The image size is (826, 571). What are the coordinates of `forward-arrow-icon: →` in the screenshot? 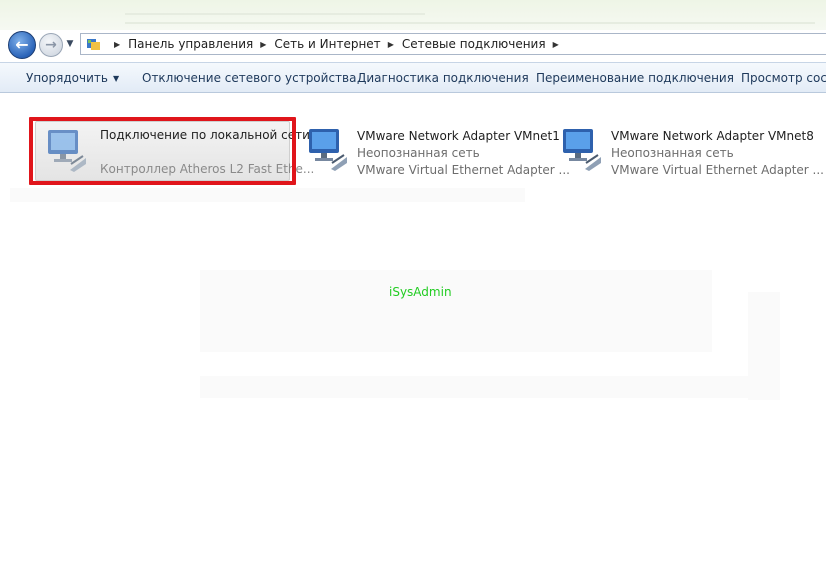 It's located at (51, 45).